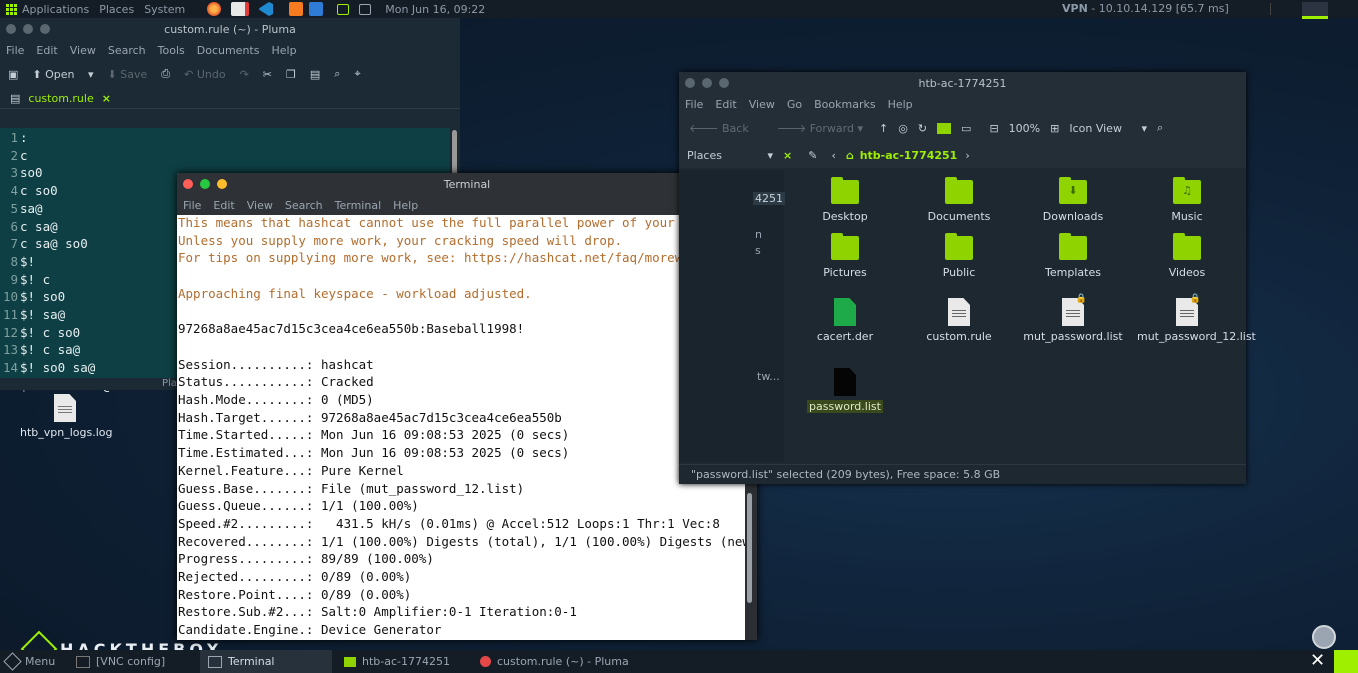  Describe the element at coordinates (230, 29) in the screenshot. I see `pluma-titlebar: custom.rule (~) - Pluma` at that location.